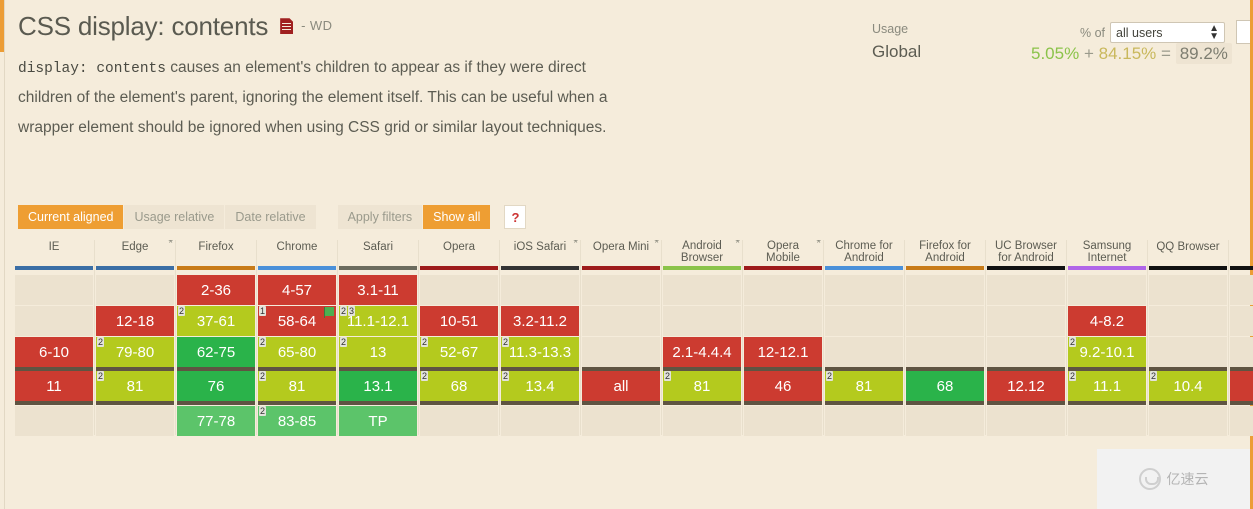  Describe the element at coordinates (456, 217) in the screenshot. I see `show-all-button: Show all` at that location.